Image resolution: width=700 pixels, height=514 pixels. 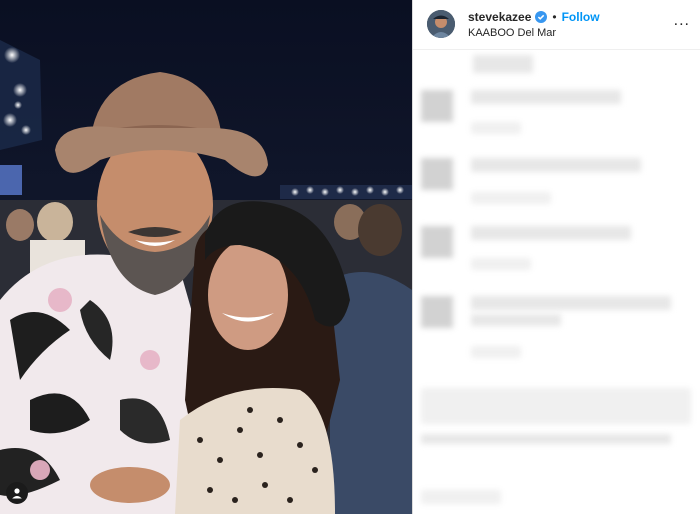 I want to click on user-line: stevekazee • Follow, so click(x=534, y=17).